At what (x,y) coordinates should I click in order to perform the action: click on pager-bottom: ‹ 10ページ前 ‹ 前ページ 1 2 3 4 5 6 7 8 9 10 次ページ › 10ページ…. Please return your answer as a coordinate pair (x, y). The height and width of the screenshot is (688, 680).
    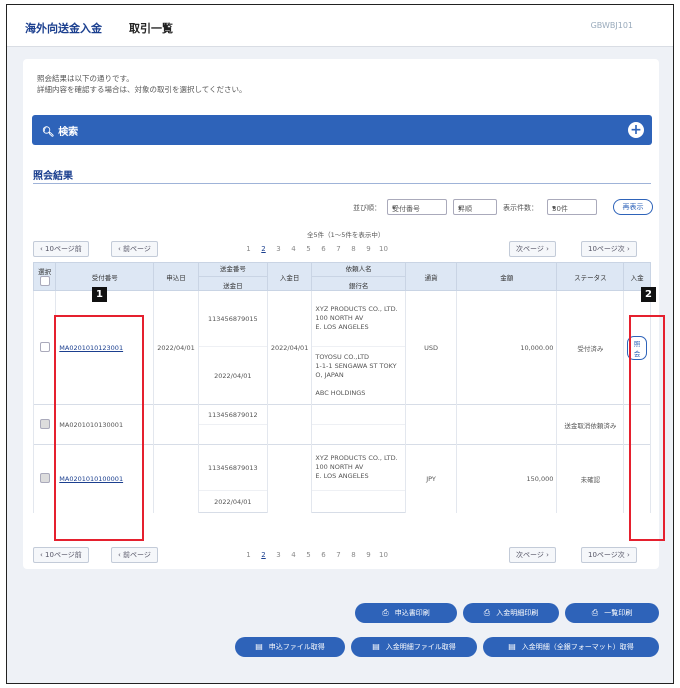
    Looking at the image, I should click on (342, 555).